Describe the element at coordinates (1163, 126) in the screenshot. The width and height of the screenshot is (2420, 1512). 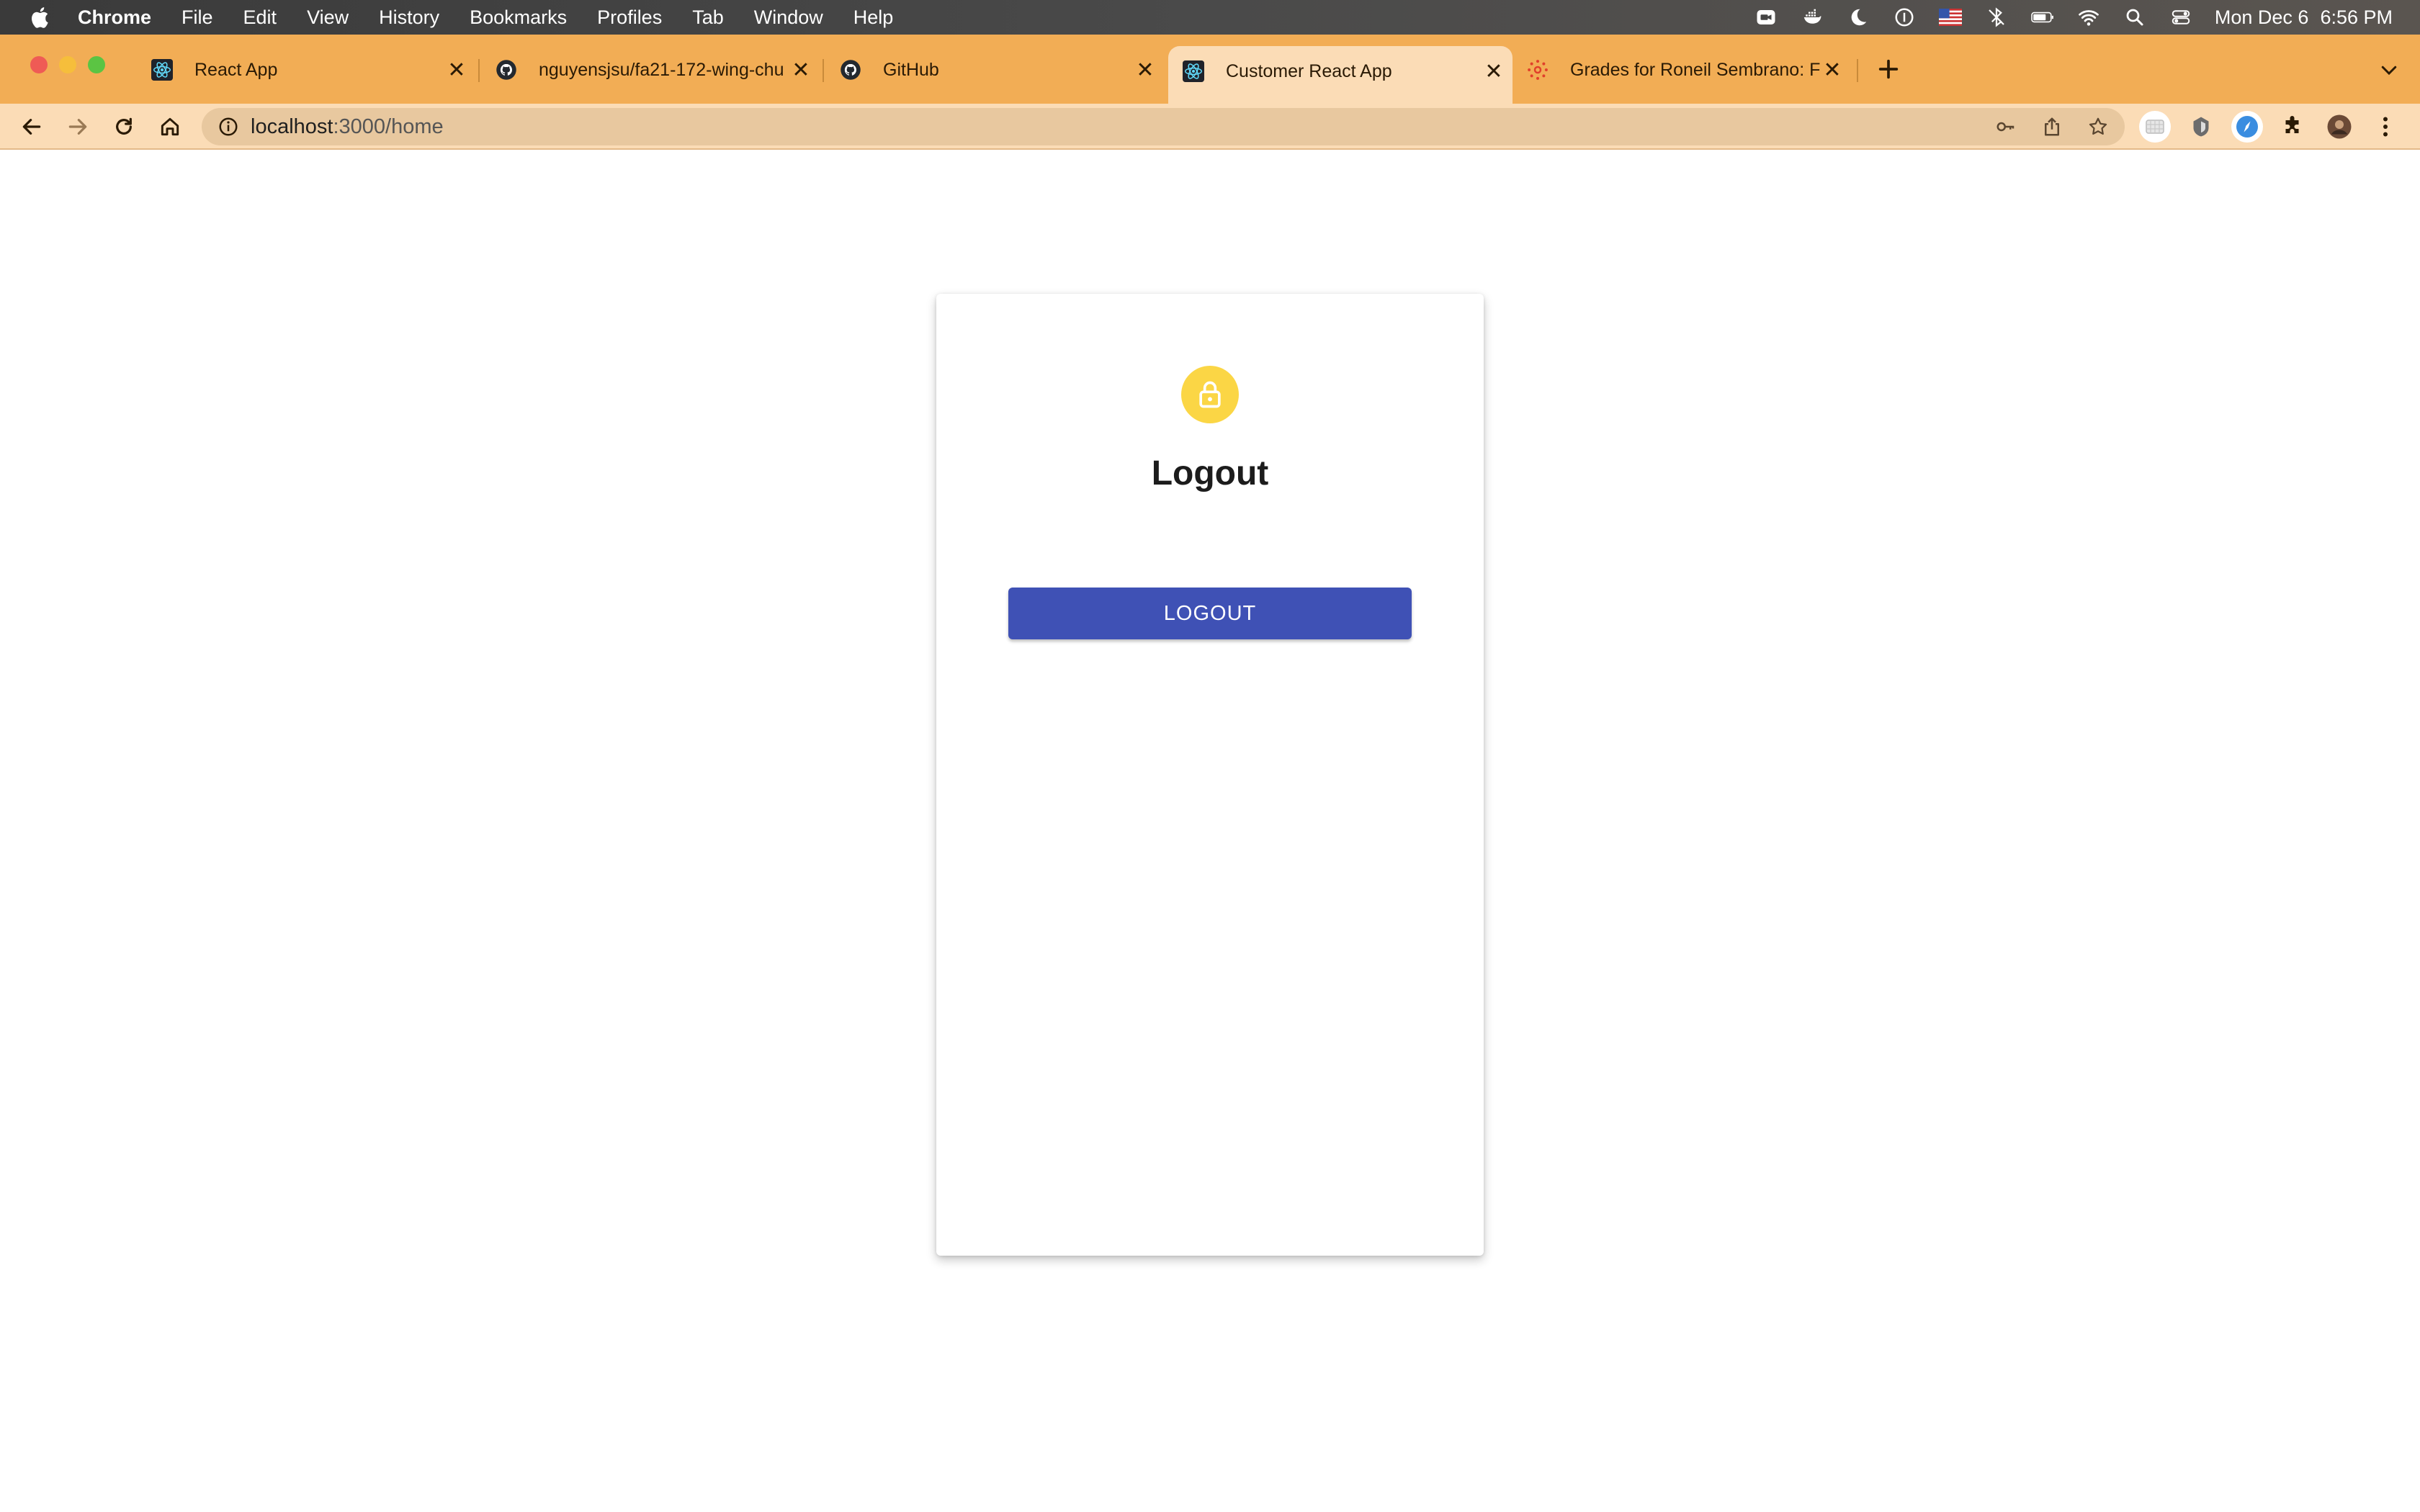
I see `address-bar: localhost:3000/home` at that location.